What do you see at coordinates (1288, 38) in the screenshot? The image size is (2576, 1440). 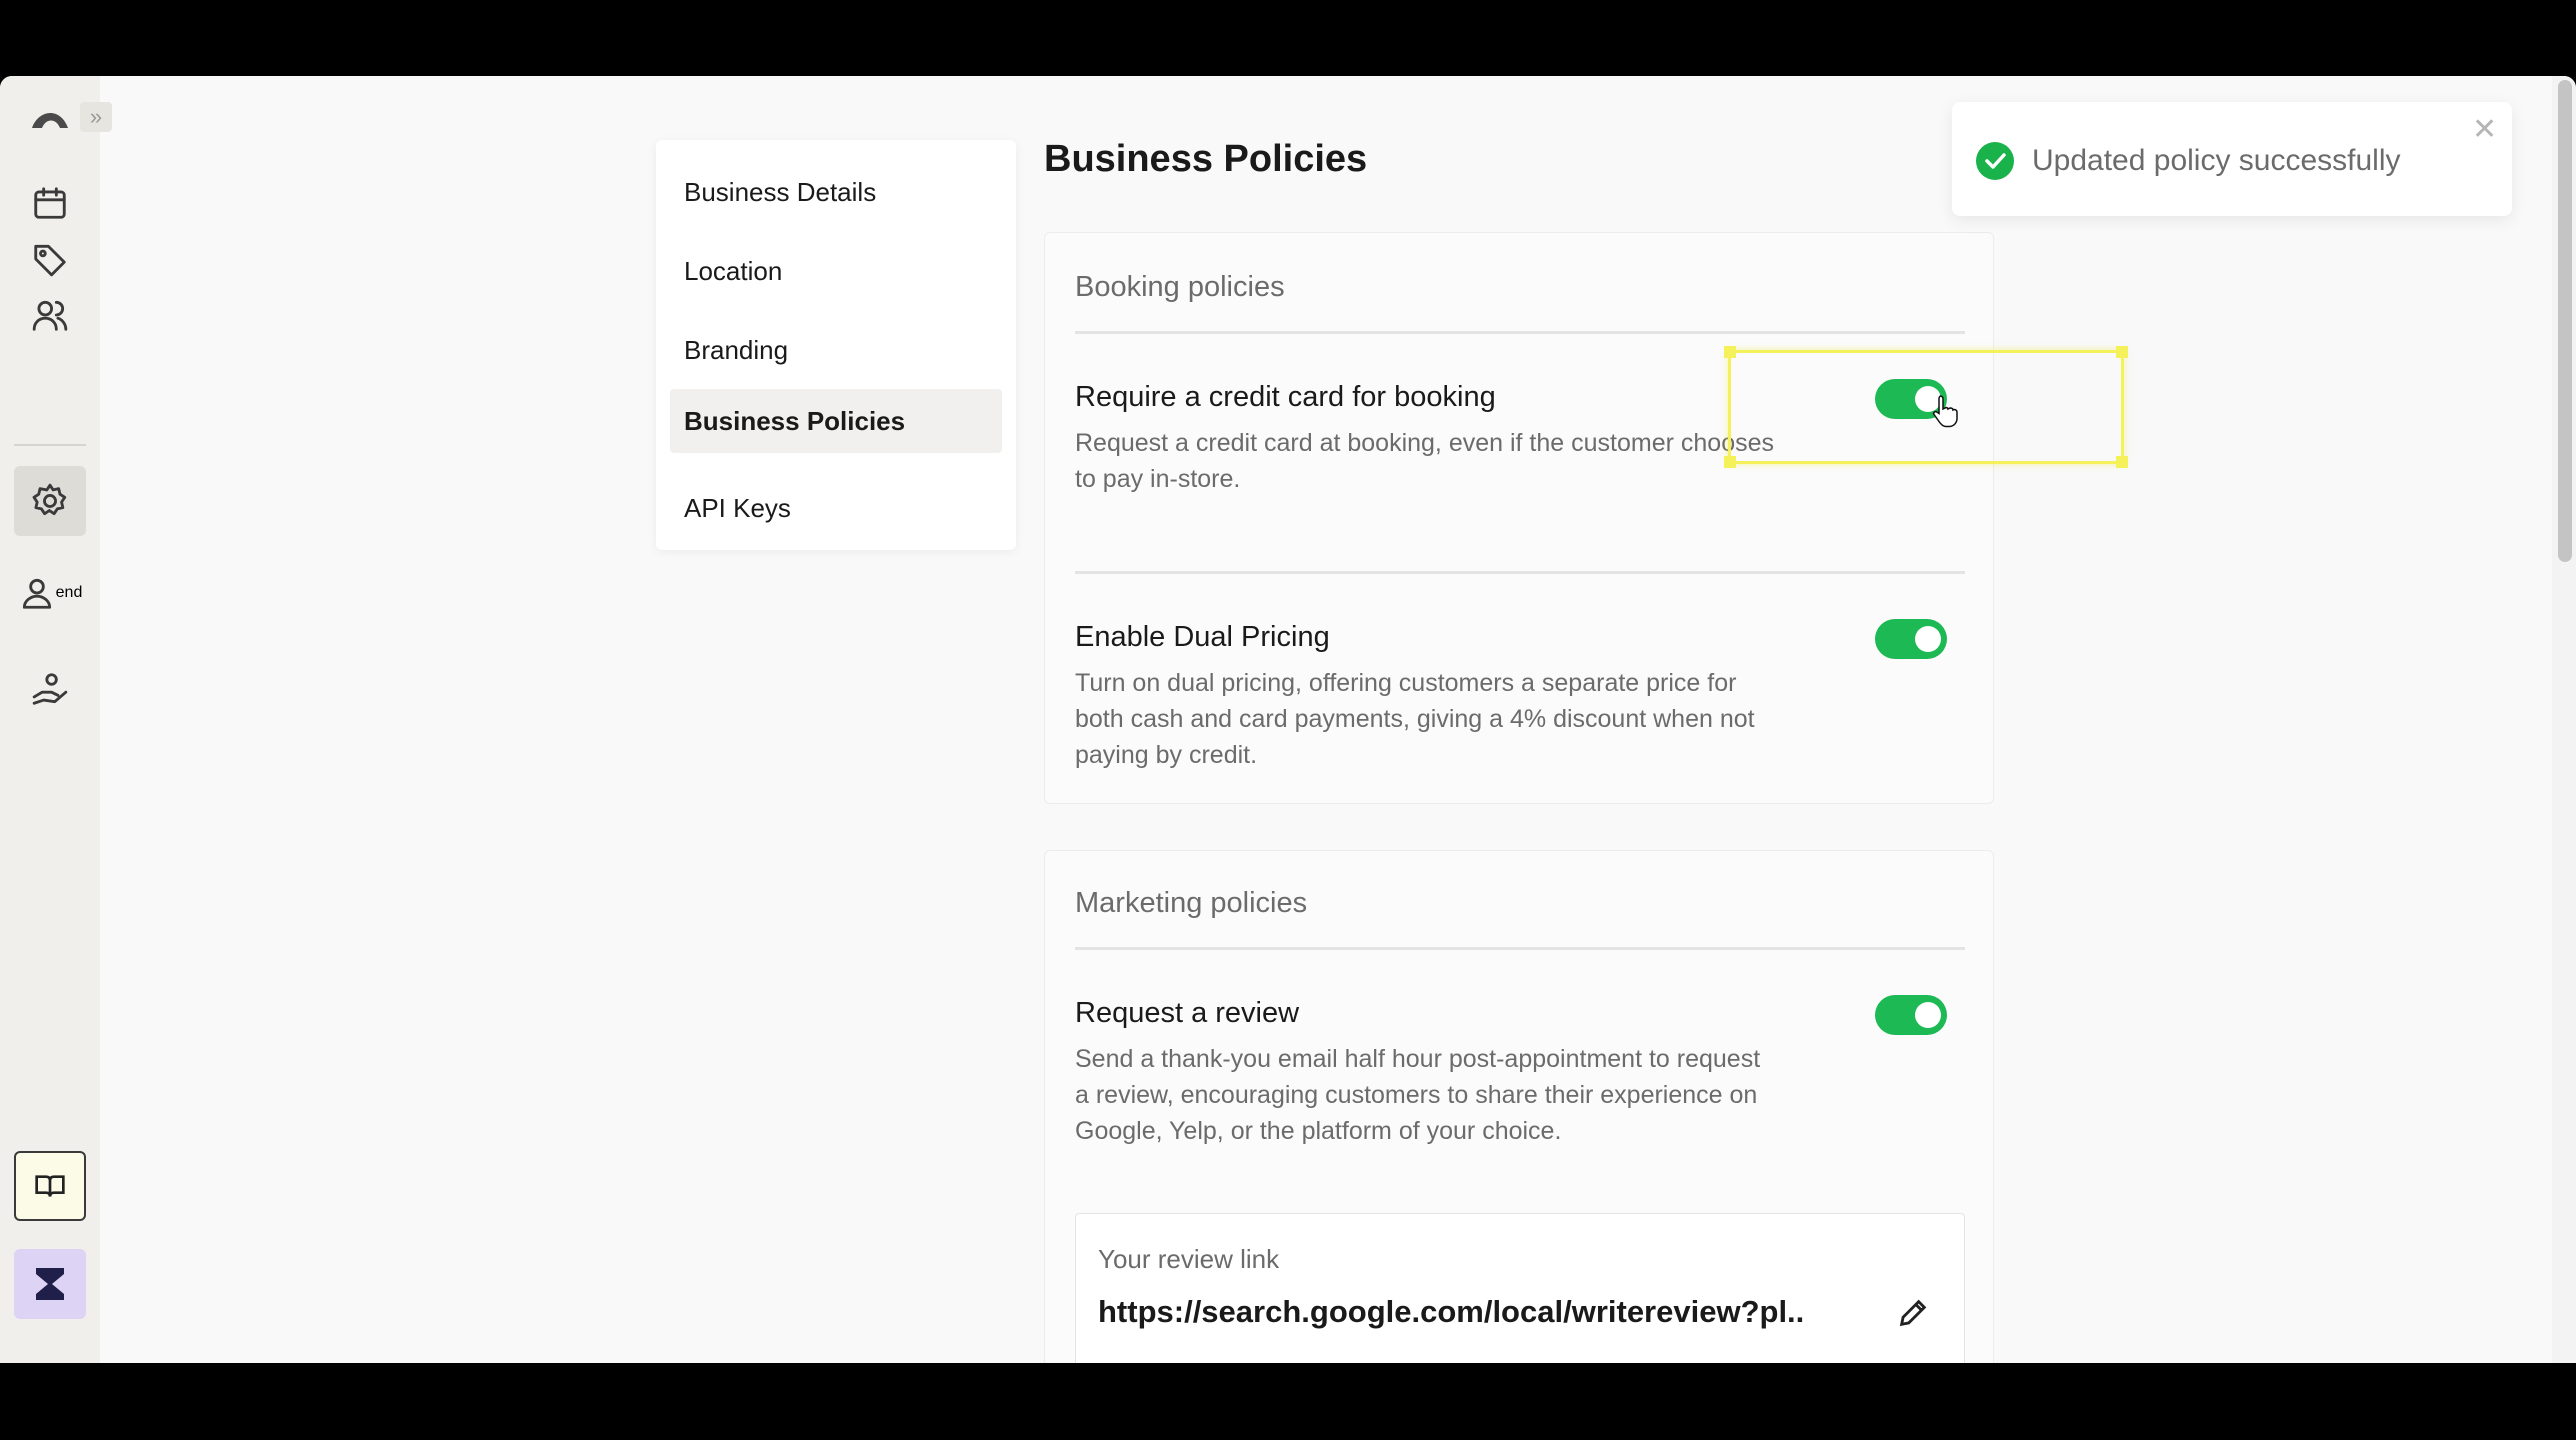 I see `window-top-bar` at bounding box center [1288, 38].